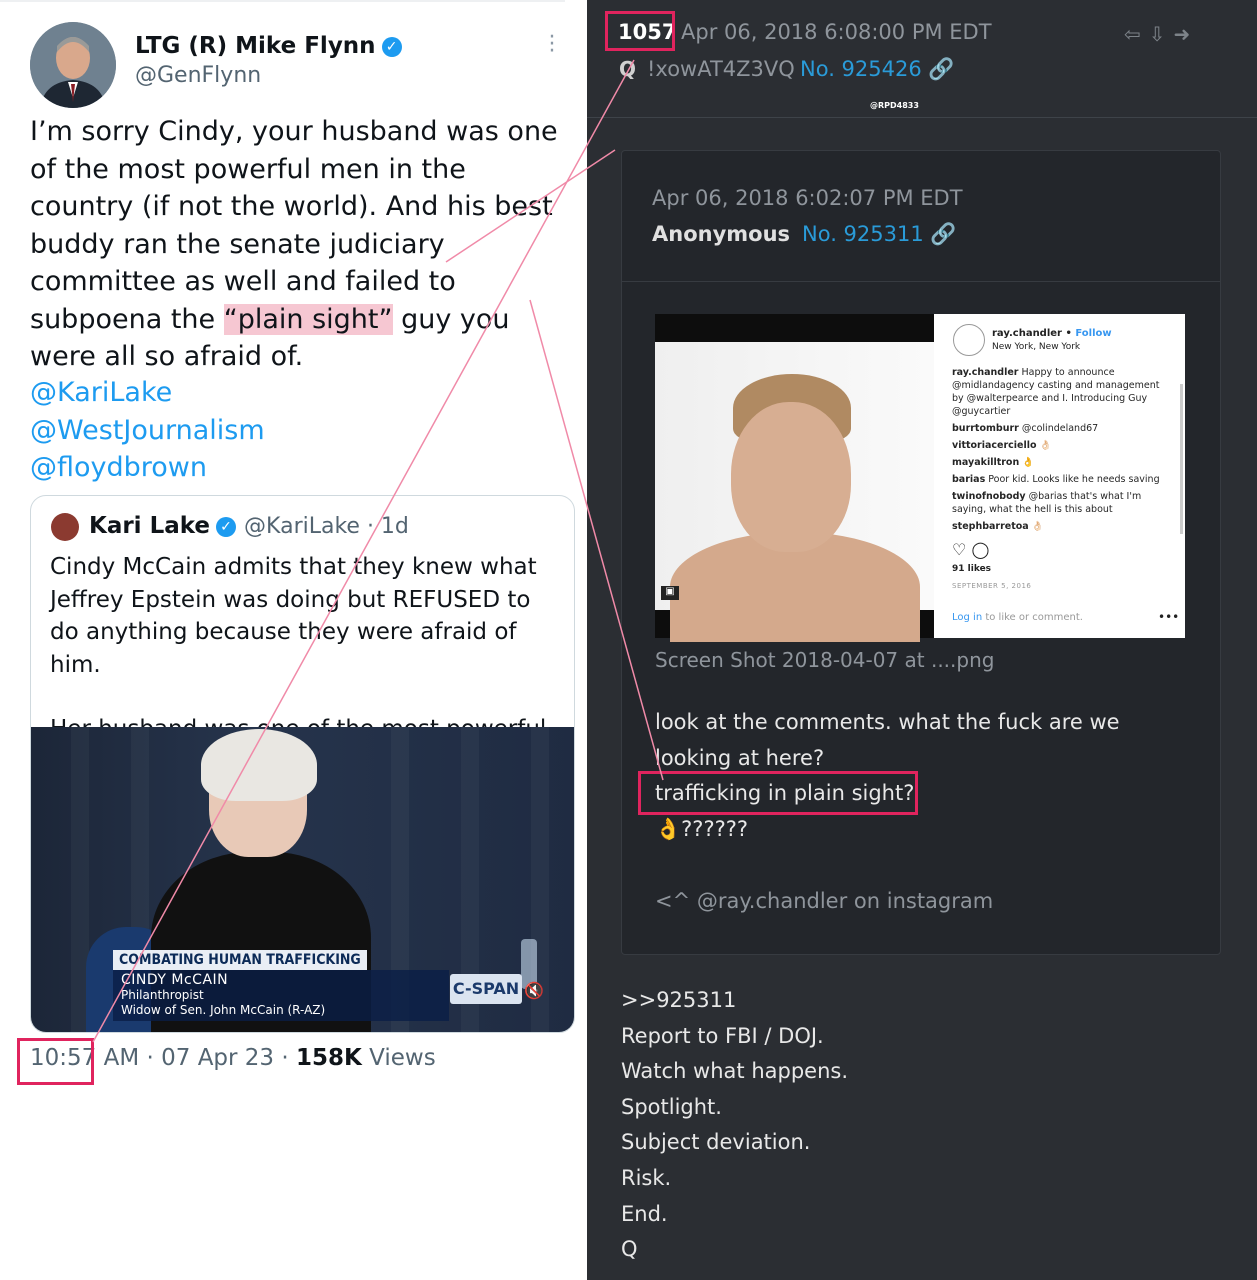 The width and height of the screenshot is (1257, 1280). I want to click on comment: burrtomburr @colindeland67, so click(1062, 428).